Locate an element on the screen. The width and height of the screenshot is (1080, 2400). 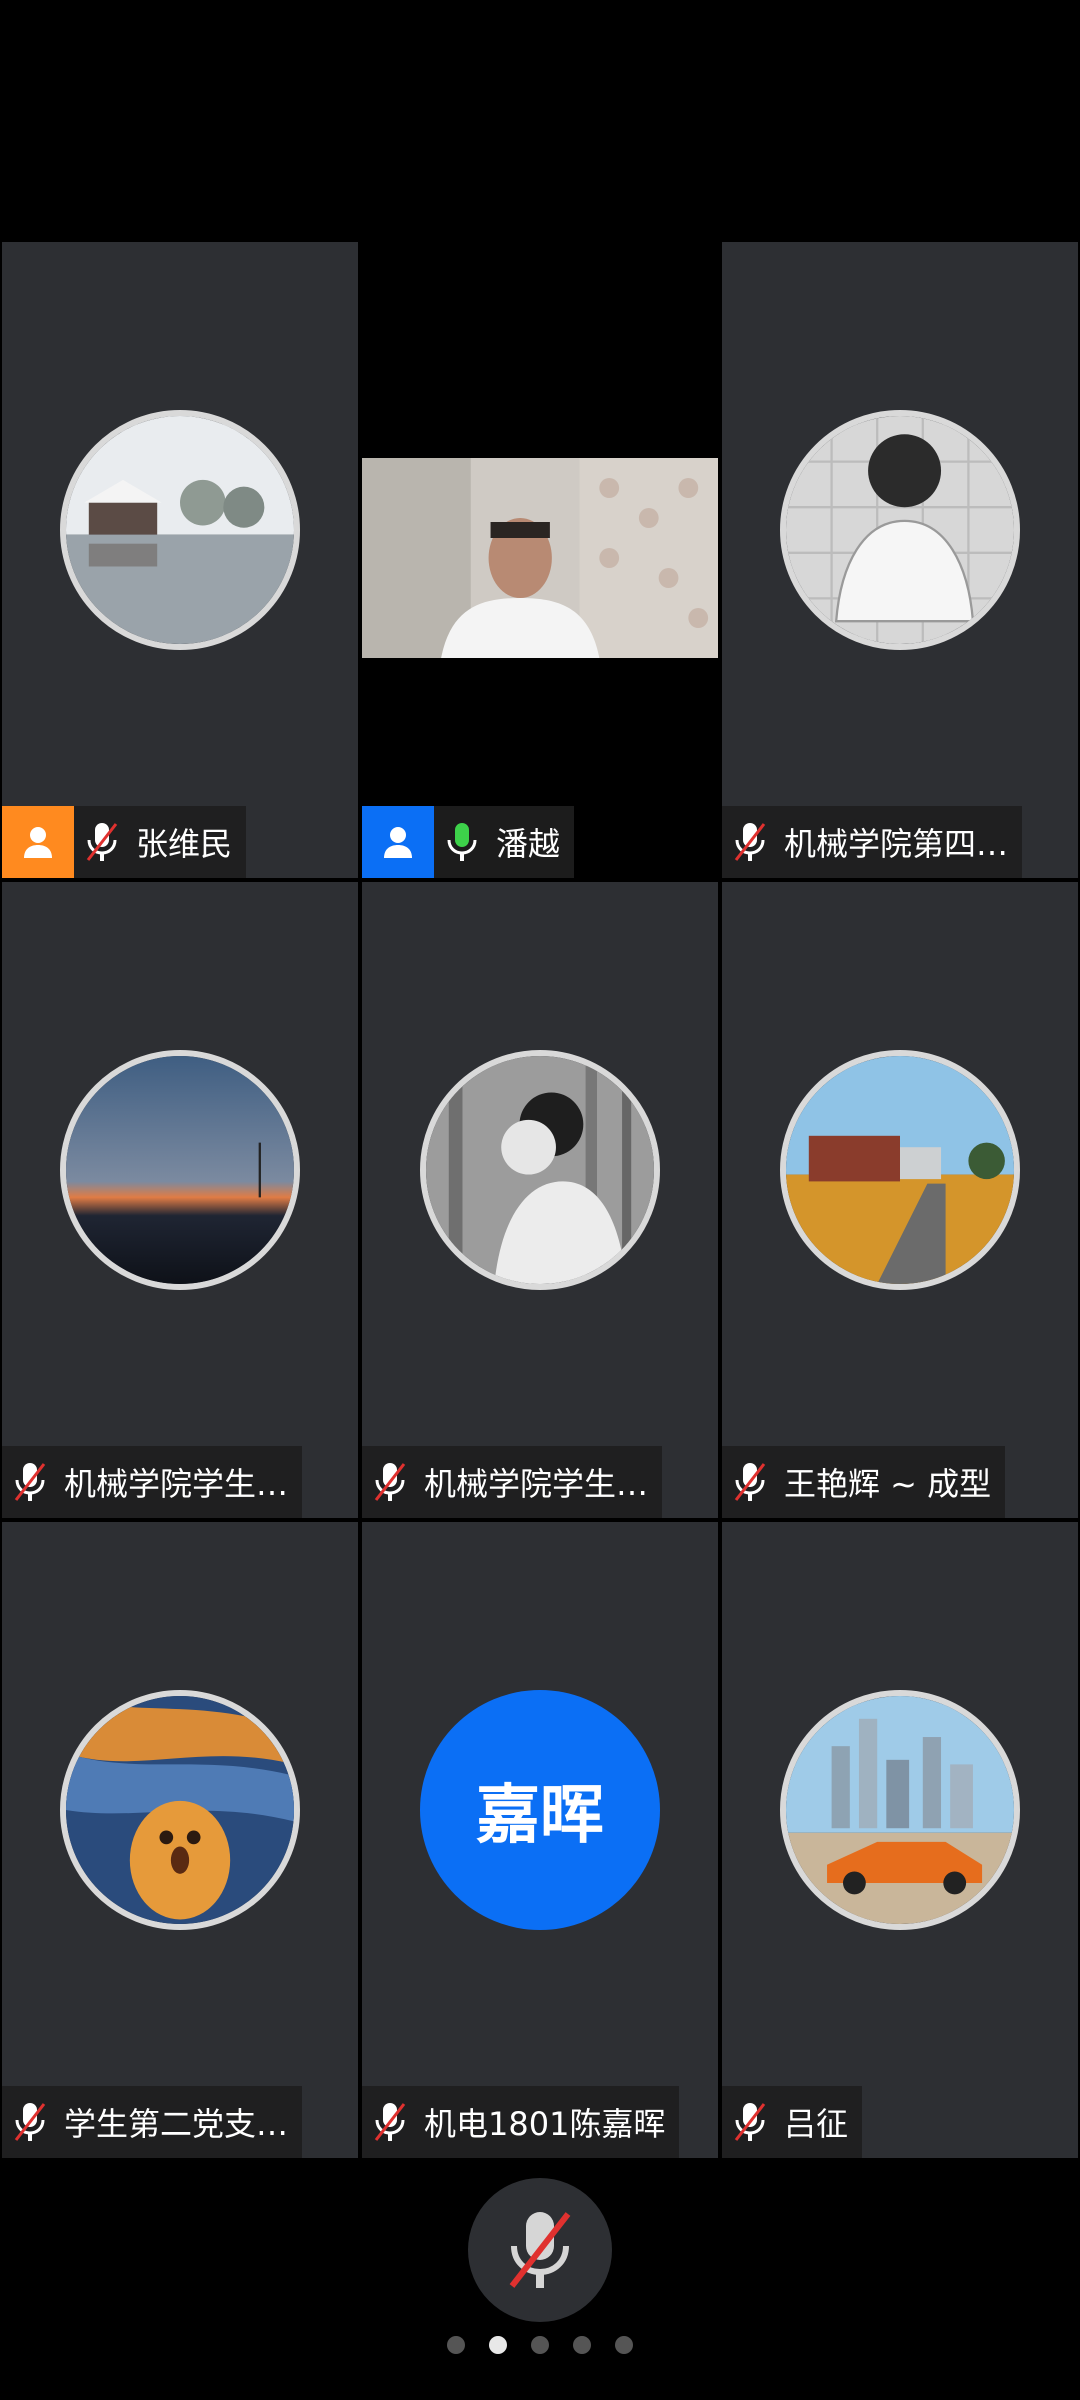
participant-name: 张维民 is located at coordinates (184, 844).